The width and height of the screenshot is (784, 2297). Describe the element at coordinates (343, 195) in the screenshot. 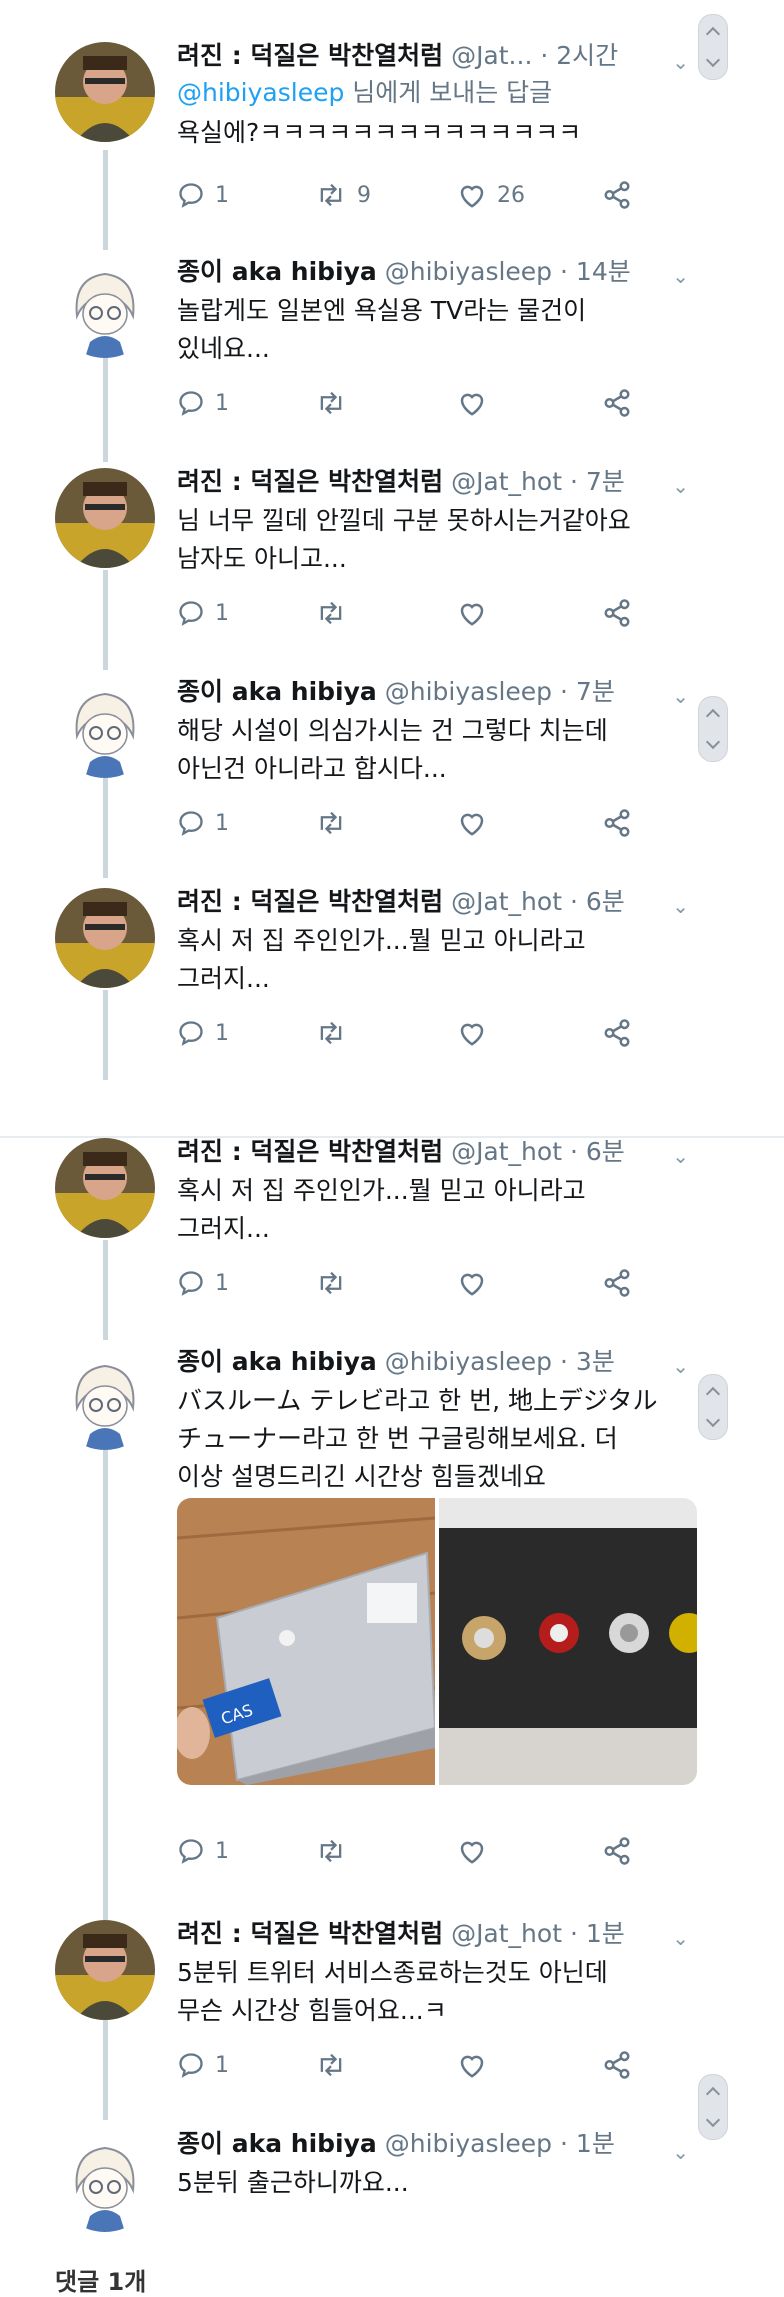

I see `retweet-button: 9` at that location.